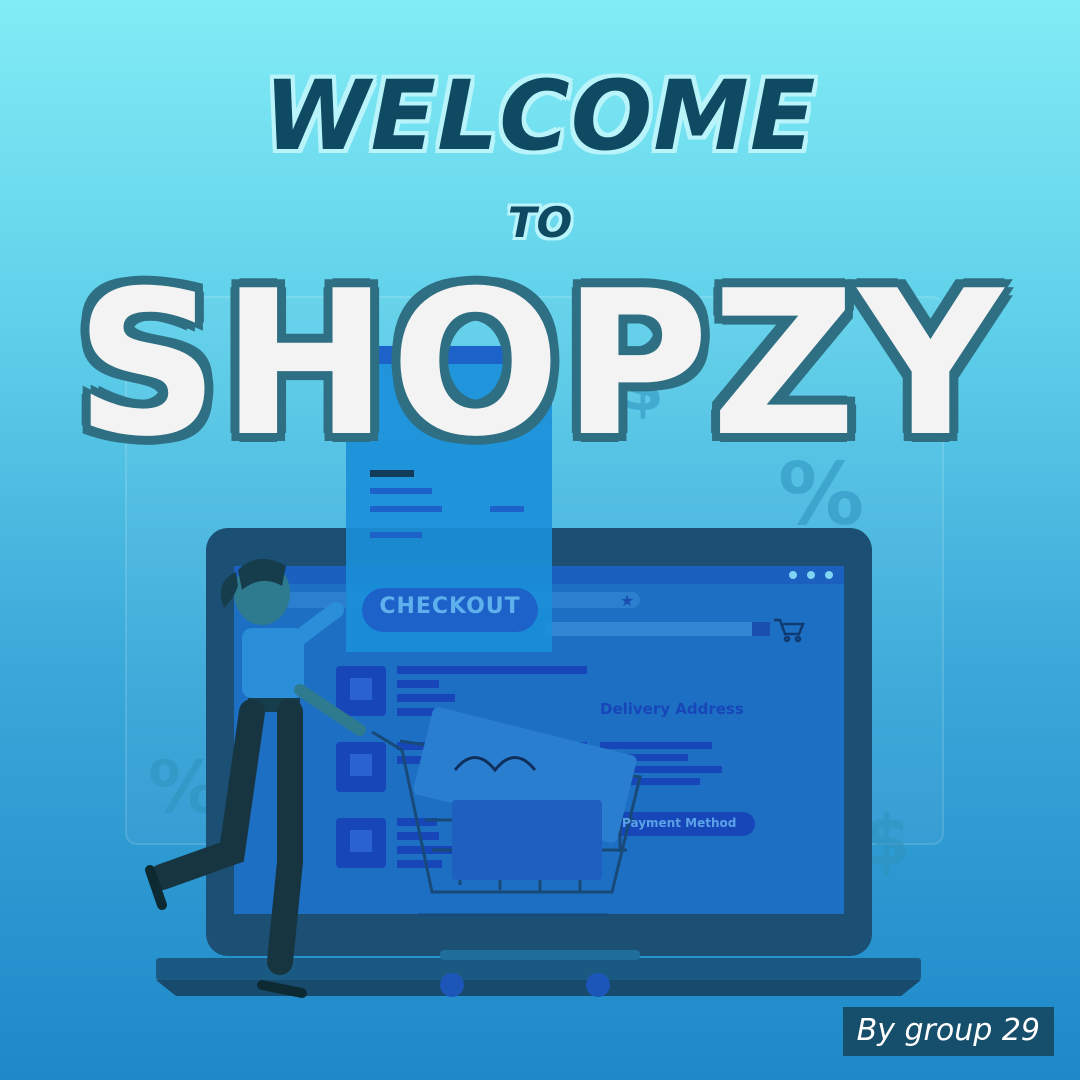  What do you see at coordinates (657, 629) in the screenshot?
I see `address-bar` at bounding box center [657, 629].